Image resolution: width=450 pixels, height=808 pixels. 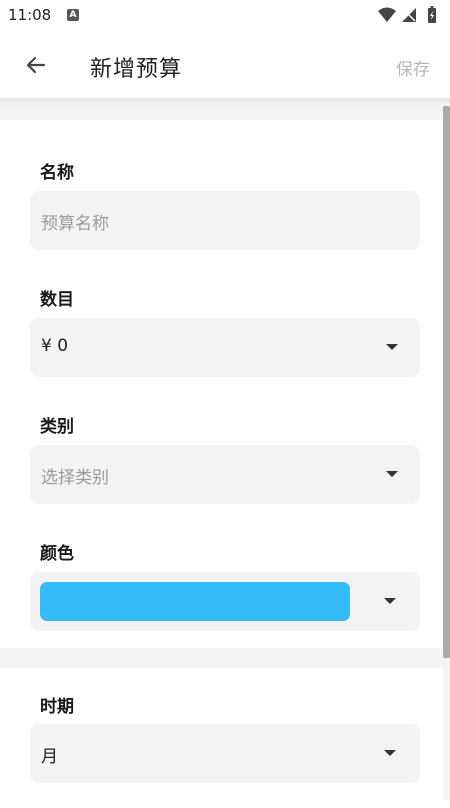 What do you see at coordinates (387, 14) in the screenshot?
I see `wifi-icon` at bounding box center [387, 14].